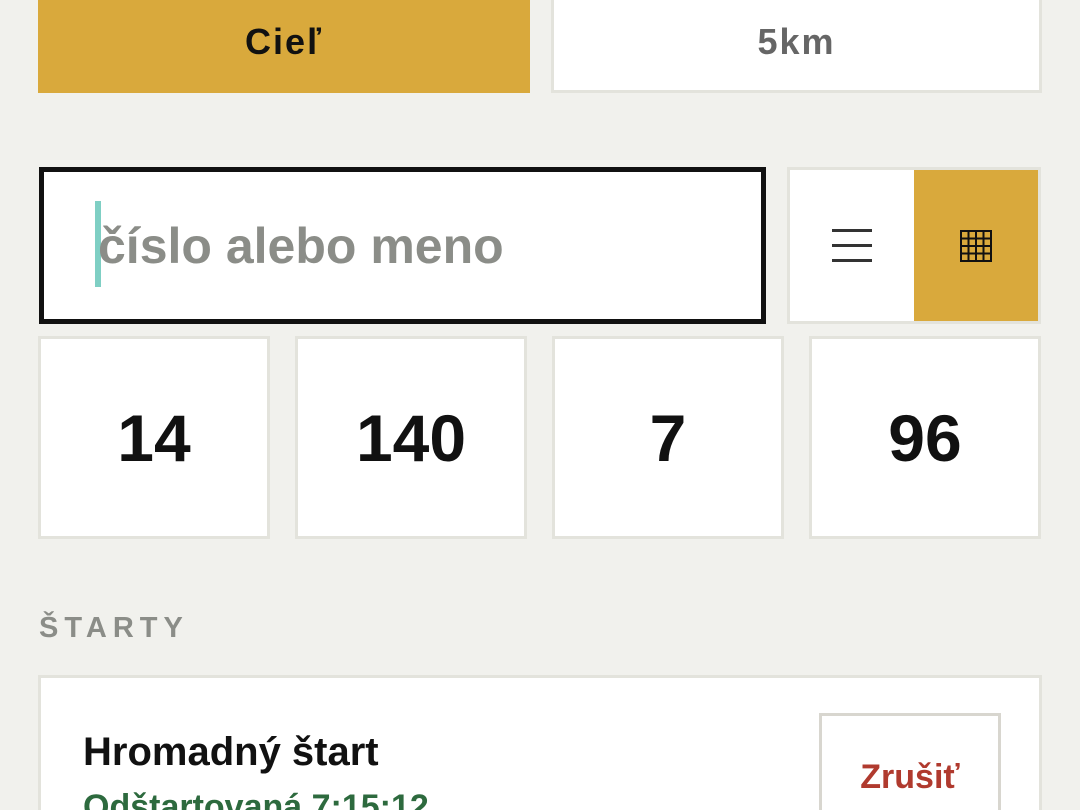  What do you see at coordinates (411, 437) in the screenshot?
I see `bib-tile: 140` at bounding box center [411, 437].